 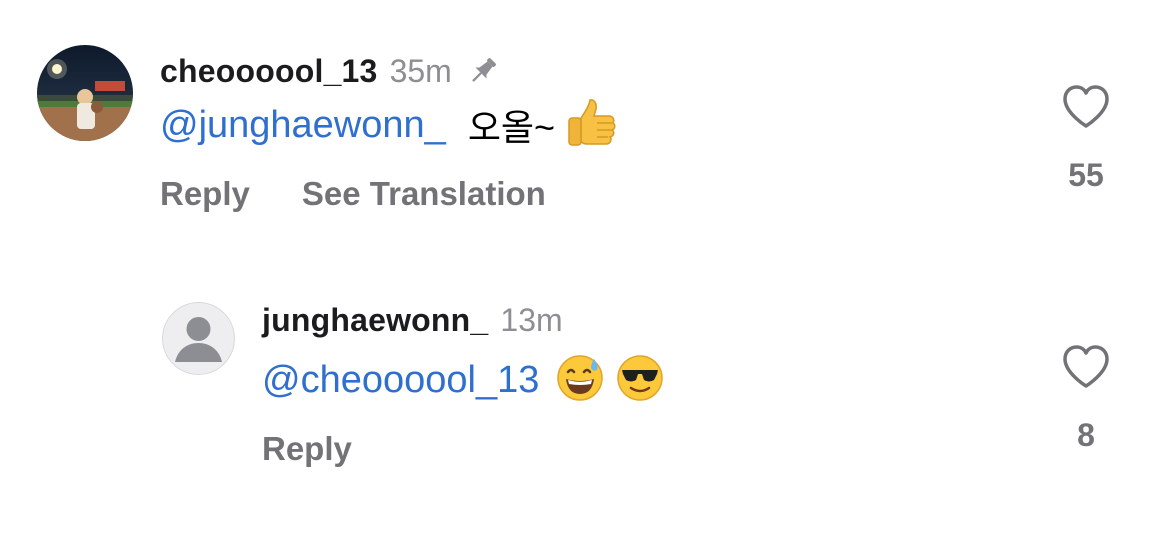 I want to click on username: junghaewonn_, so click(x=375, y=320).